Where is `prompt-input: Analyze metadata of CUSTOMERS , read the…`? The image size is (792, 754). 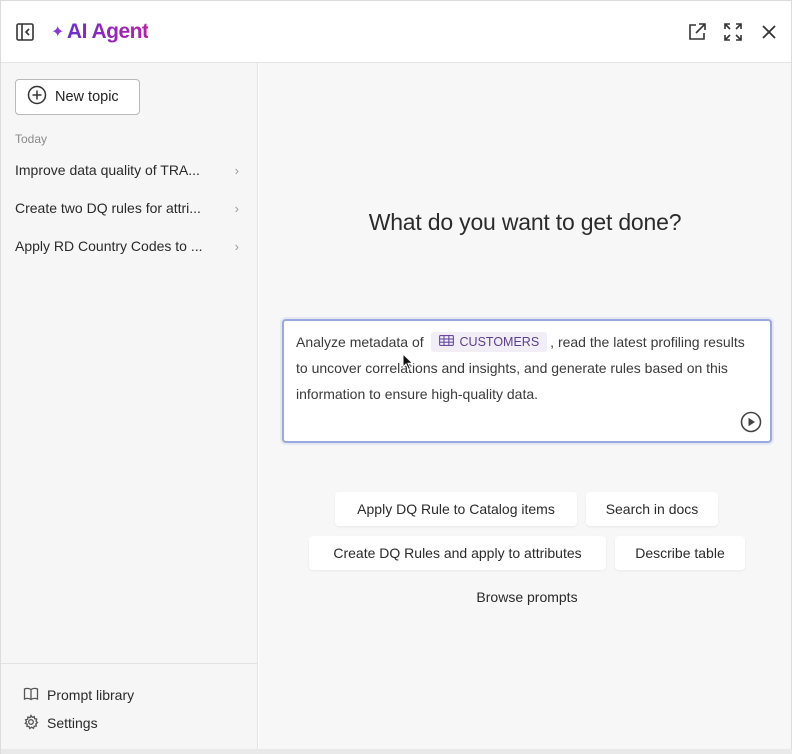 prompt-input: Analyze metadata of CUSTOMERS , read the… is located at coordinates (527, 381).